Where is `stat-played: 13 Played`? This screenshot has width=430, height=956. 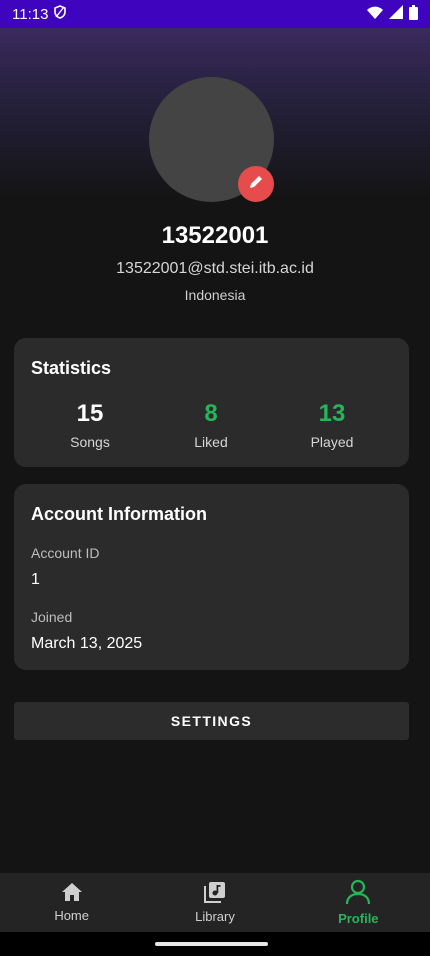
stat-played: 13 Played is located at coordinates (332, 425).